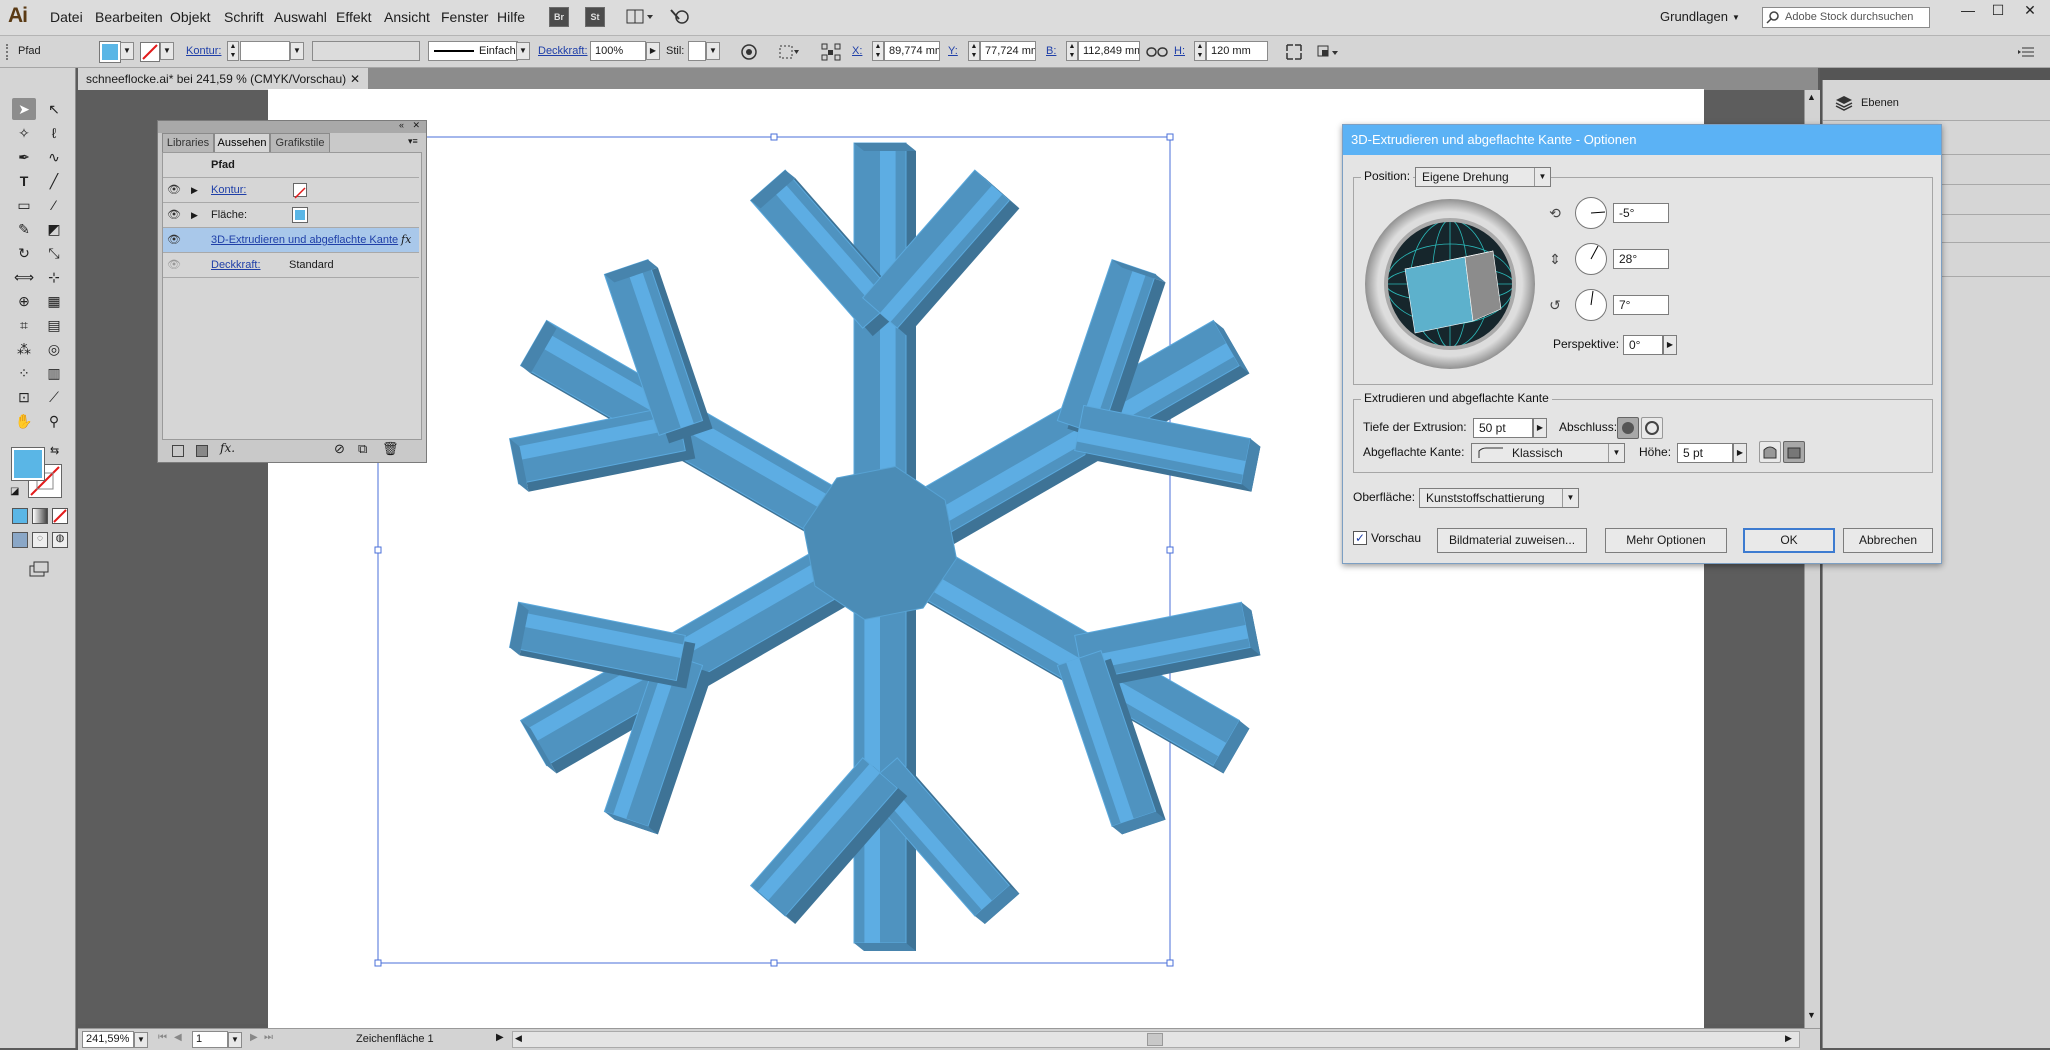 Image resolution: width=2050 pixels, height=1050 pixels. Describe the element at coordinates (366, 51) in the screenshot. I see `variable-width-profile` at that location.